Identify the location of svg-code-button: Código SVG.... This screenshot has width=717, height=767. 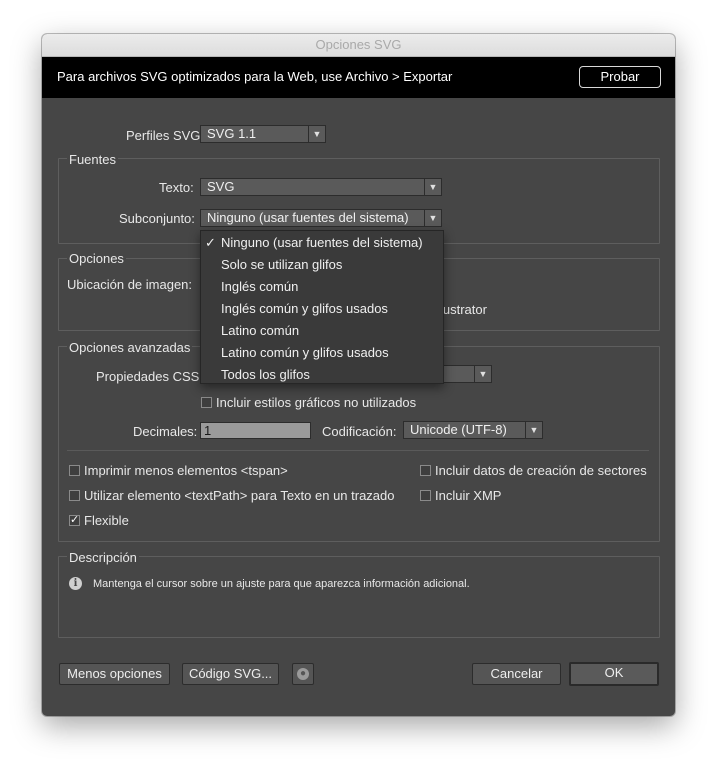
(230, 674).